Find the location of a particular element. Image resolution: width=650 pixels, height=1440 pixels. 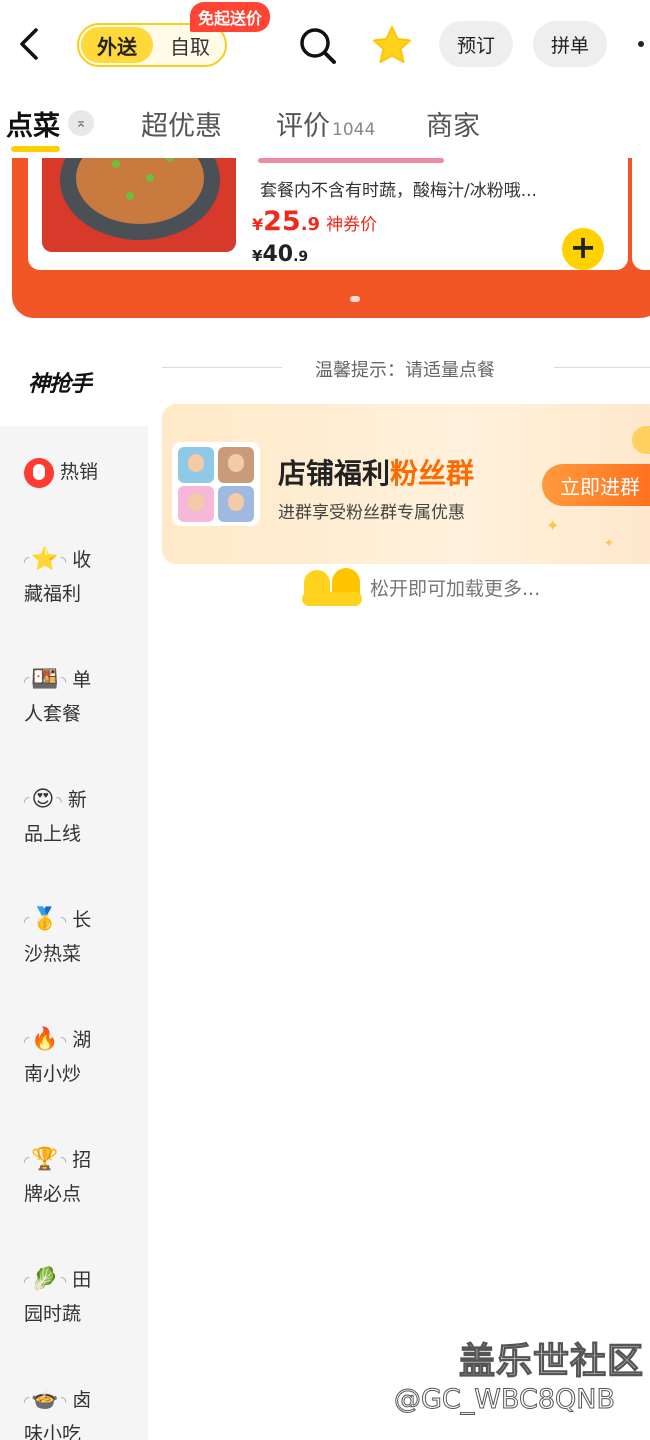

decorative-blob is located at coordinates (641, 440).